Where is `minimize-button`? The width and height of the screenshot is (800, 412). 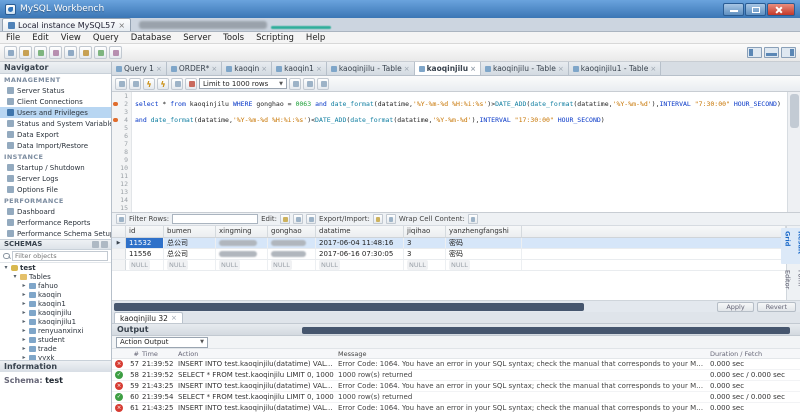 minimize-button is located at coordinates (733, 9).